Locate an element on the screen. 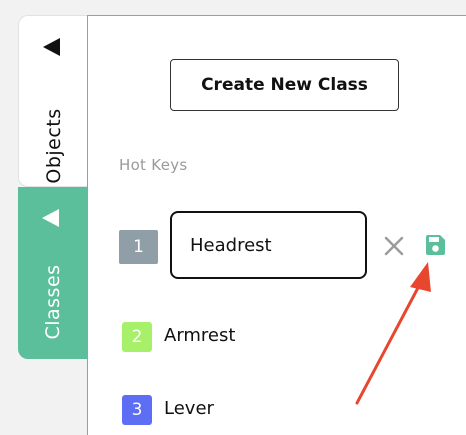 This screenshot has height=435, width=466. hotkey-badge-2: 2 is located at coordinates (137, 337).